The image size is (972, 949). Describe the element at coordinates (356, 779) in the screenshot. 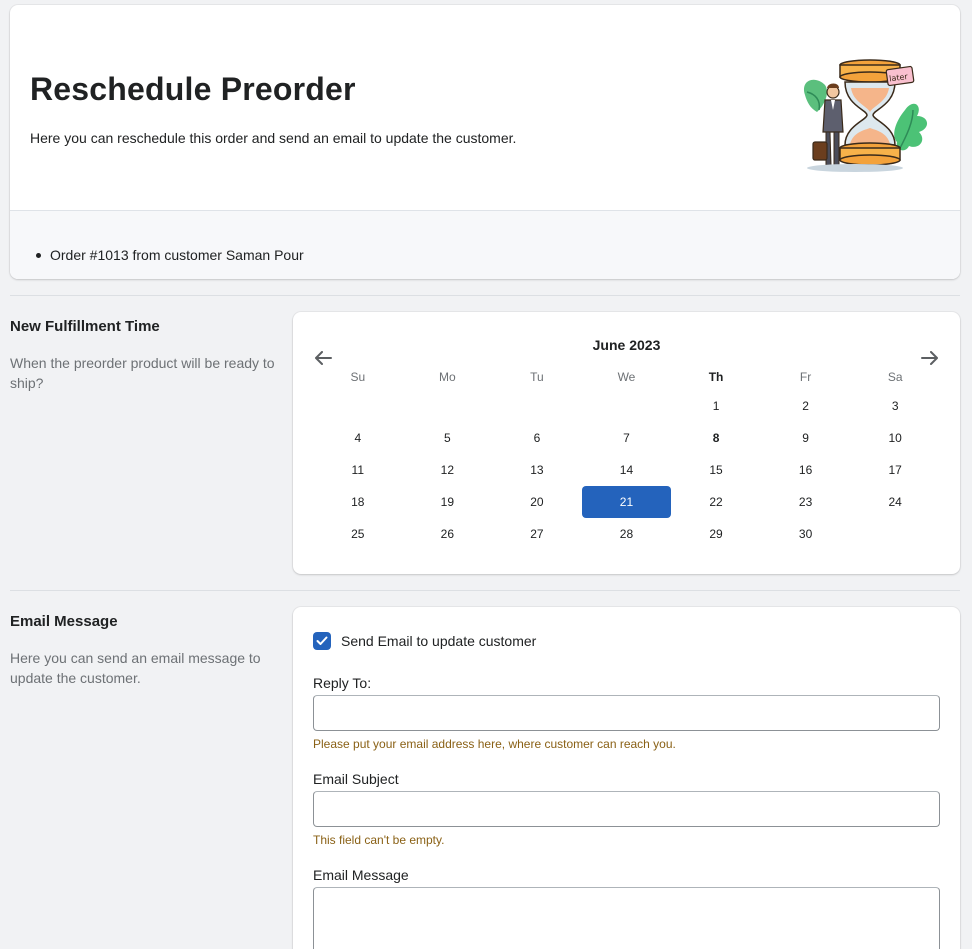

I see `email-subject-label: Email Subject` at that location.